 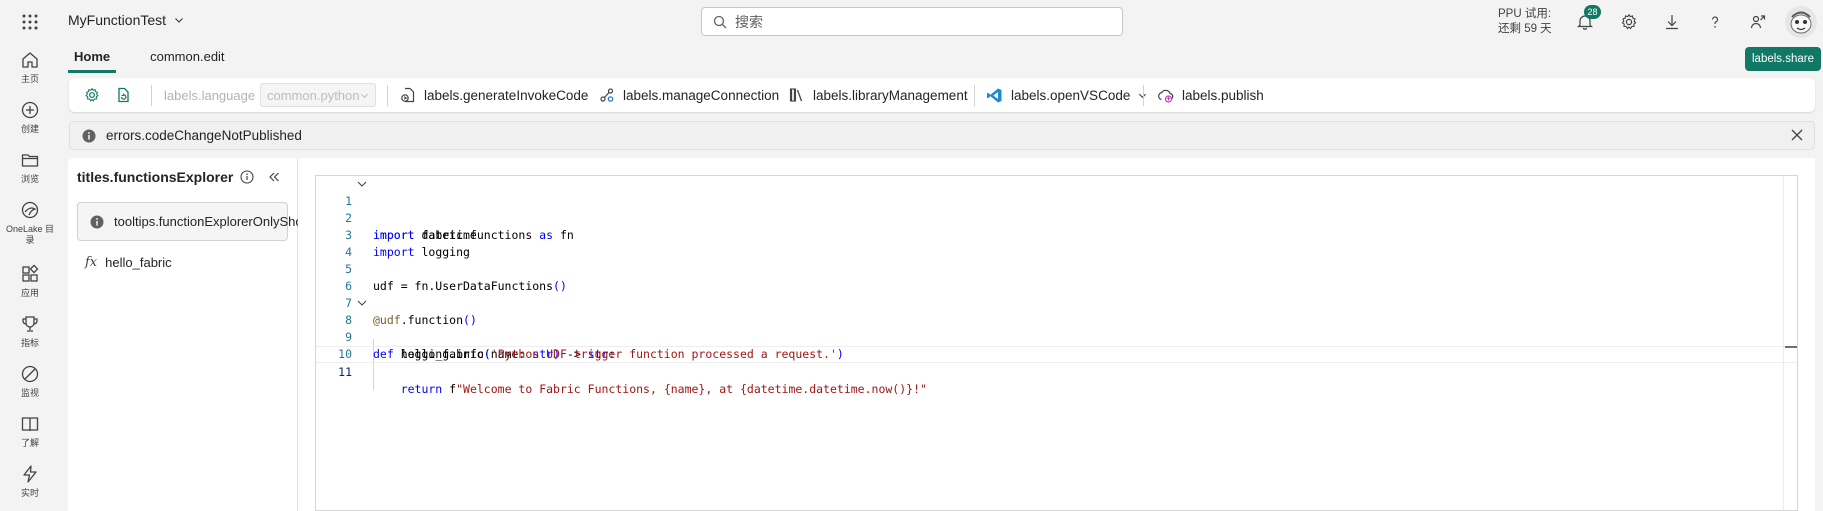 I want to click on code-line: 8 def hello_fabric(name: str) -> str:, so click(x=1056, y=328).